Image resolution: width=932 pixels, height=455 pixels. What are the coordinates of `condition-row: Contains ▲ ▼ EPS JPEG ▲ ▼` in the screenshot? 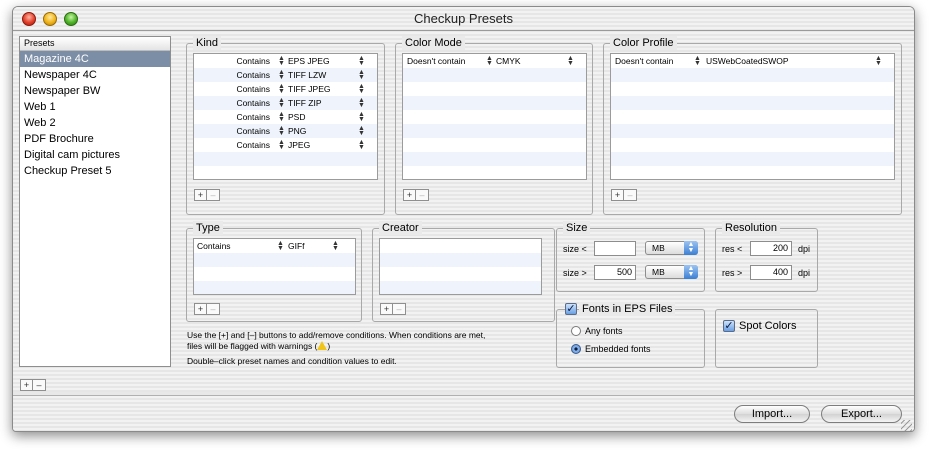 It's located at (285, 61).